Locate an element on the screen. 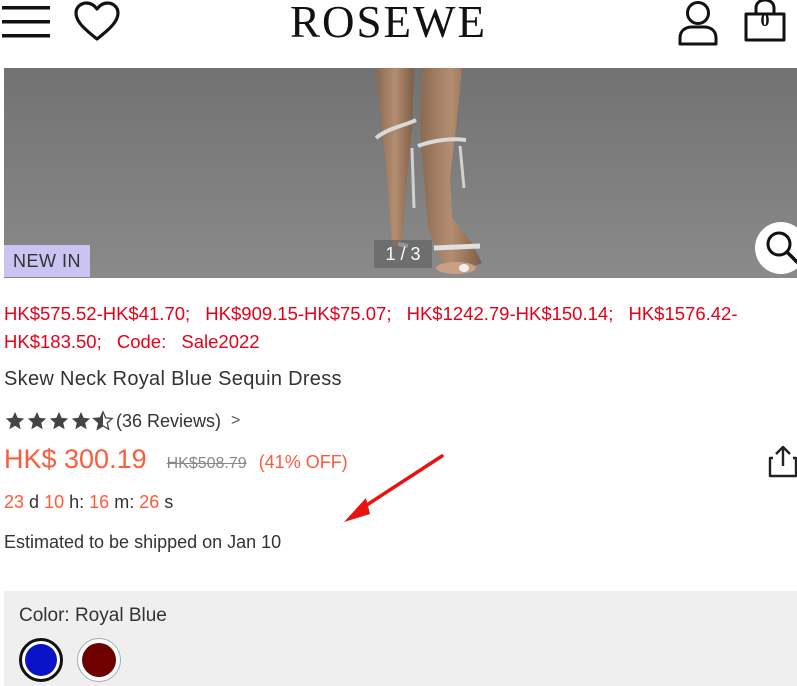  countdown-days: 23 is located at coordinates (14, 502).